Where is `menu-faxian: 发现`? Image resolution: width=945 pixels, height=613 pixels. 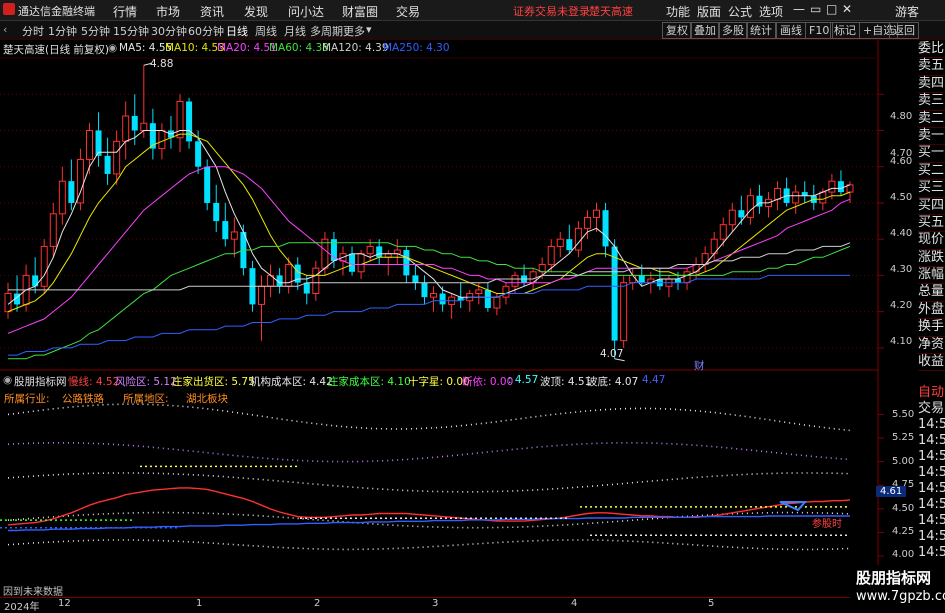
menu-faxian: 发现 is located at coordinates (256, 11).